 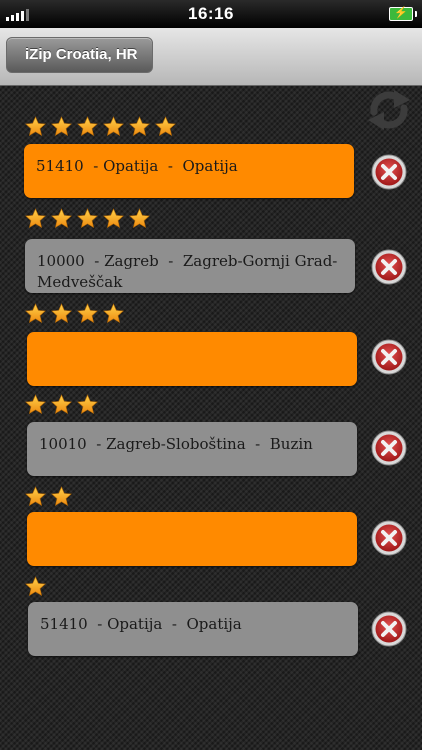 I want to click on favorite-item: 10010 - Zagreb-Sloboština - Buzin, so click(x=192, y=449).